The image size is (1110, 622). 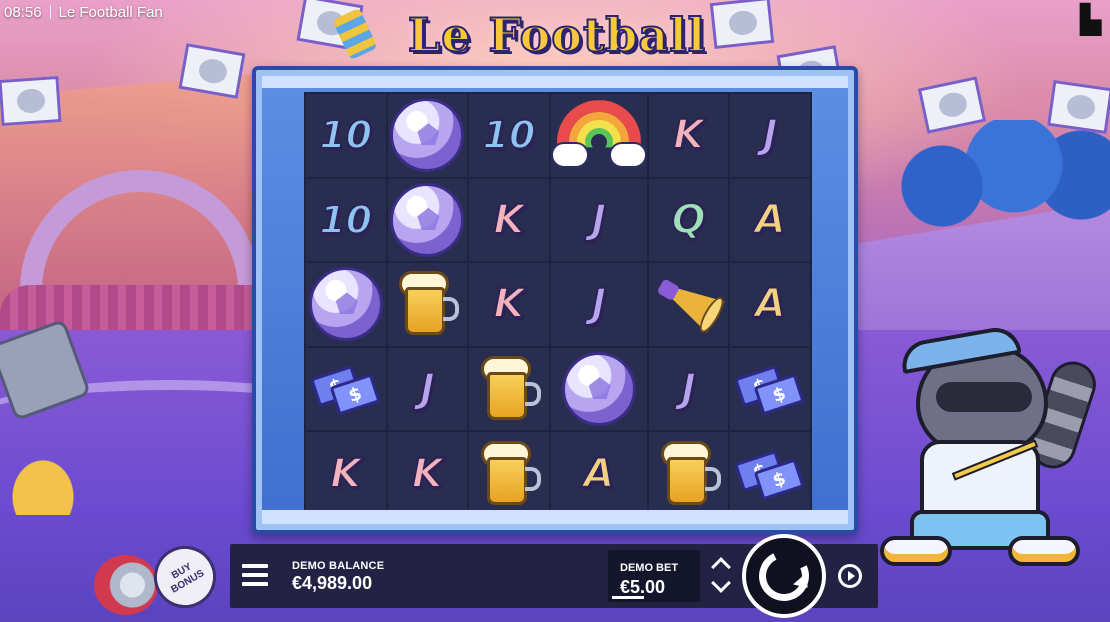 I want to click on spin-icon, so click(x=784, y=576).